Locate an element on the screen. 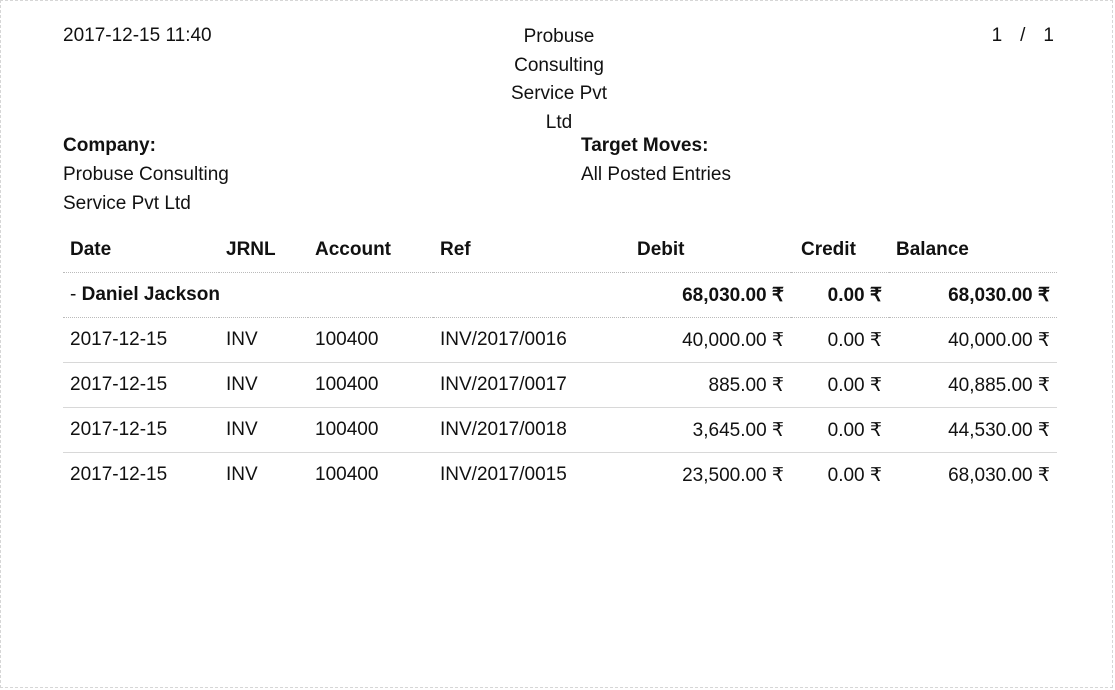 The width and height of the screenshot is (1115, 690). company-label: Company: is located at coordinates (109, 145).